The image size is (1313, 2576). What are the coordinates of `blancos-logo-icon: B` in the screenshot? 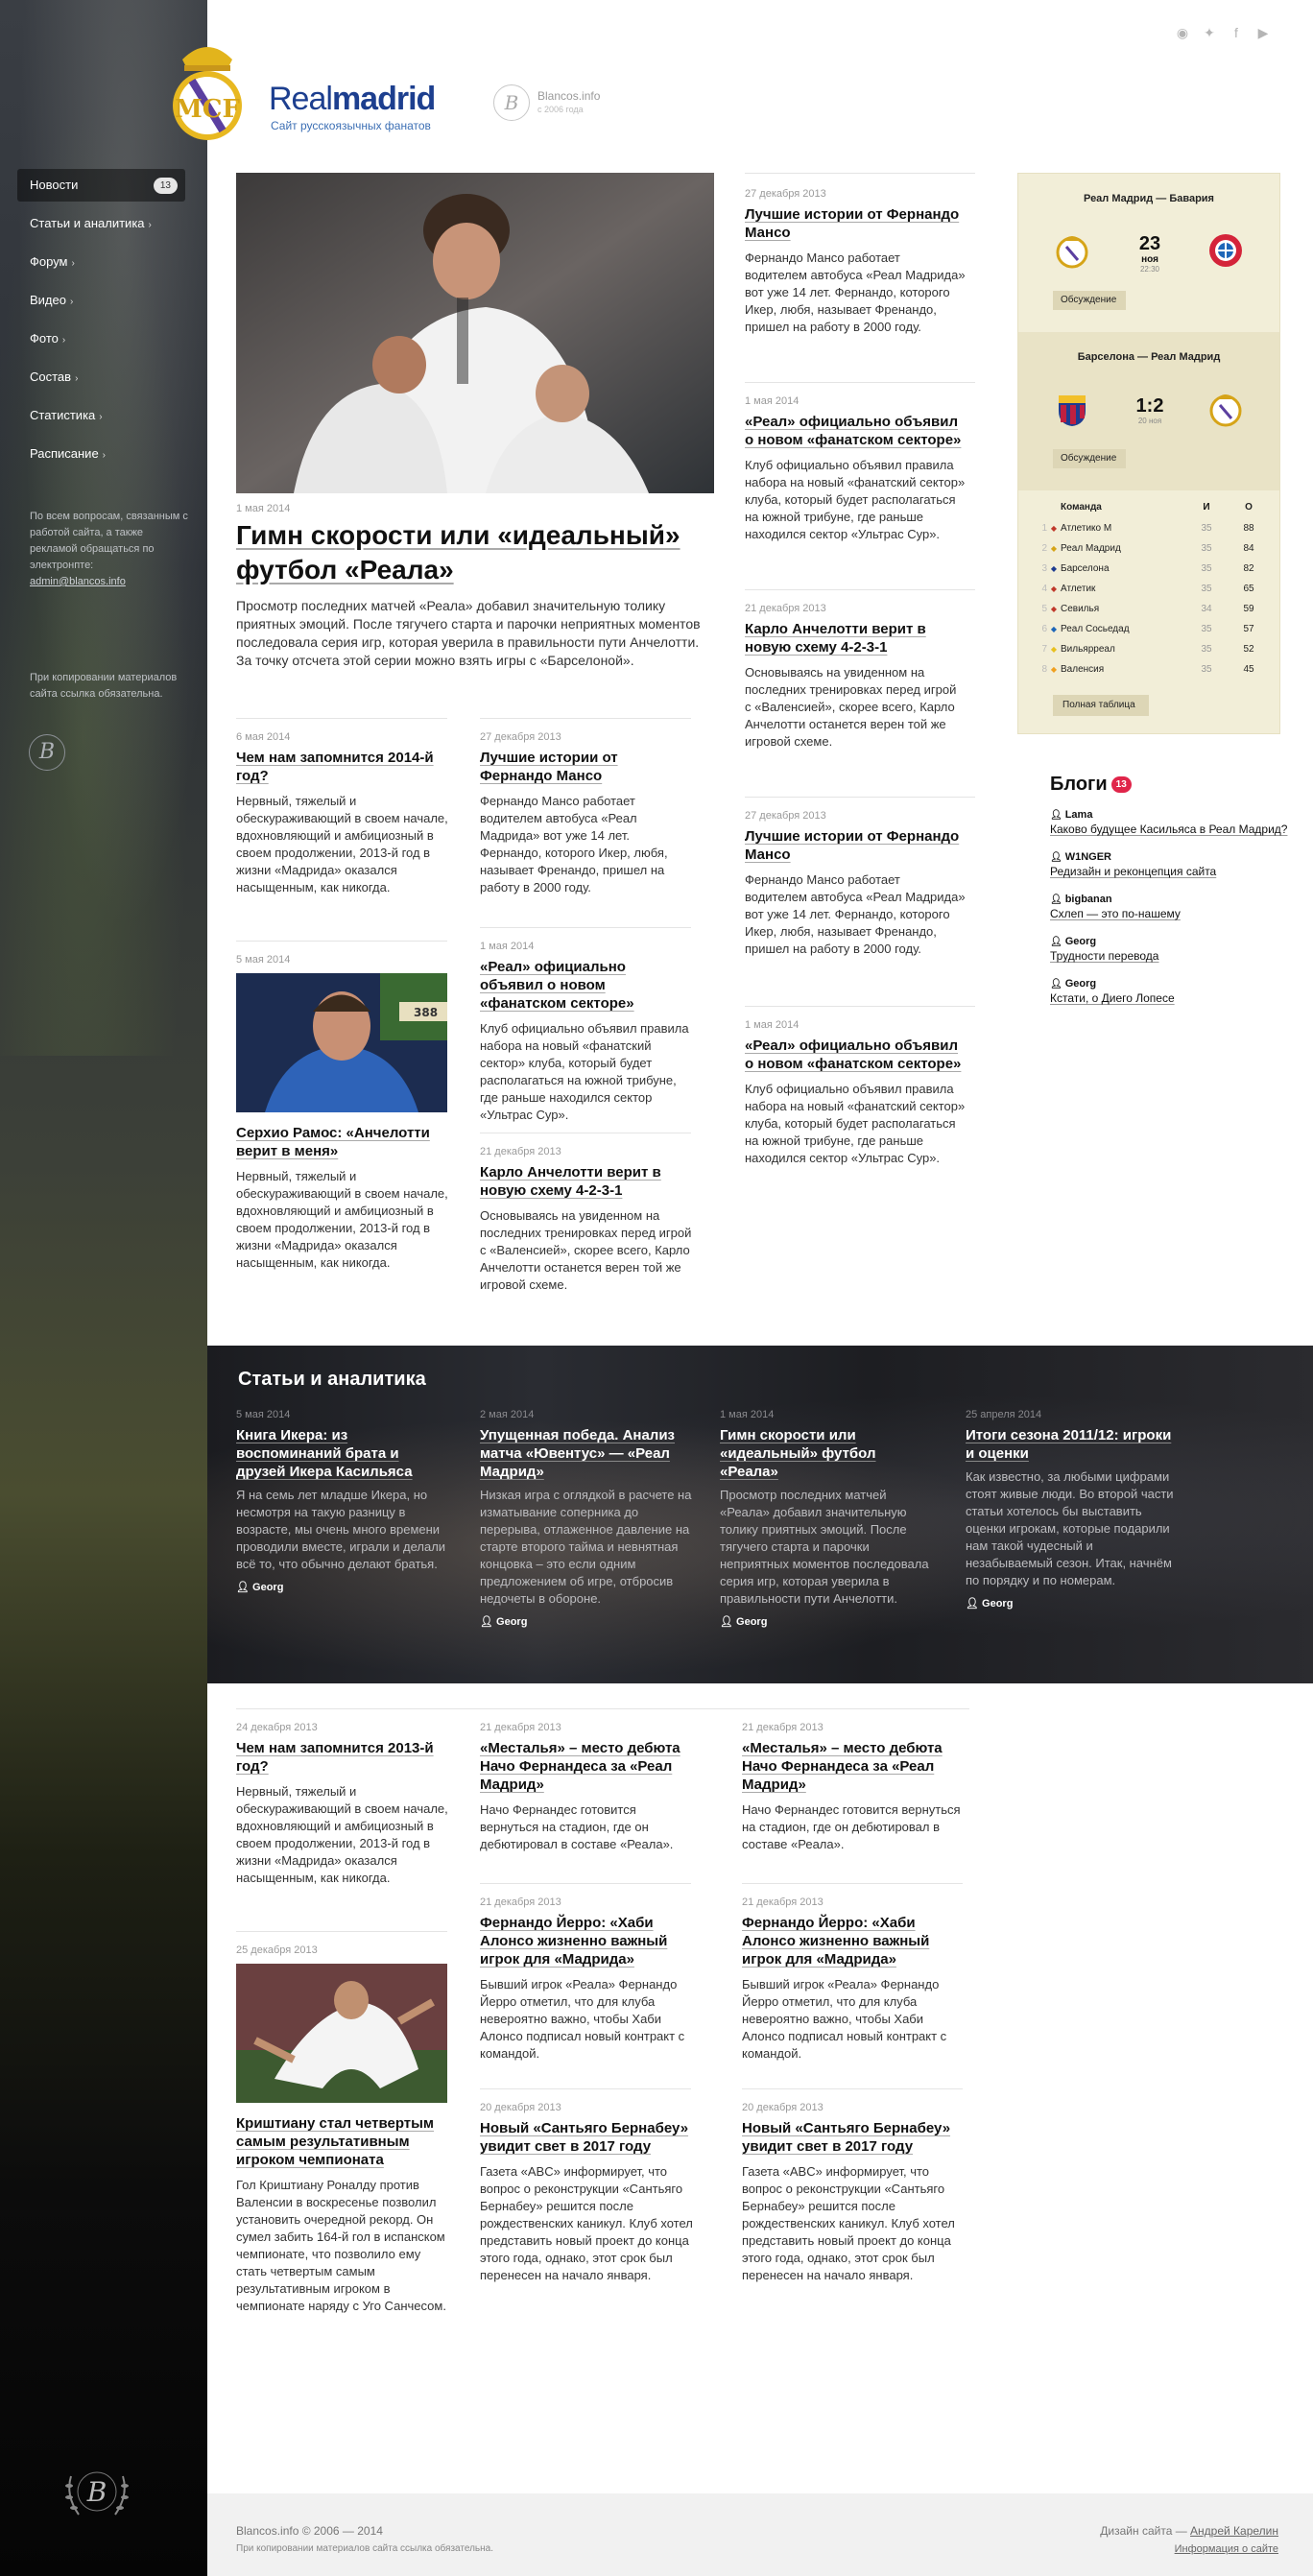 It's located at (511, 102).